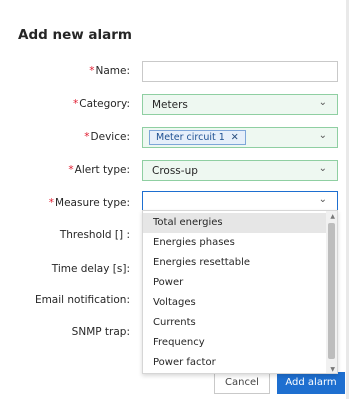 Image resolution: width=349 pixels, height=399 pixels. Describe the element at coordinates (235, 243) in the screenshot. I see `option-energies-phases: Energies phases` at that location.